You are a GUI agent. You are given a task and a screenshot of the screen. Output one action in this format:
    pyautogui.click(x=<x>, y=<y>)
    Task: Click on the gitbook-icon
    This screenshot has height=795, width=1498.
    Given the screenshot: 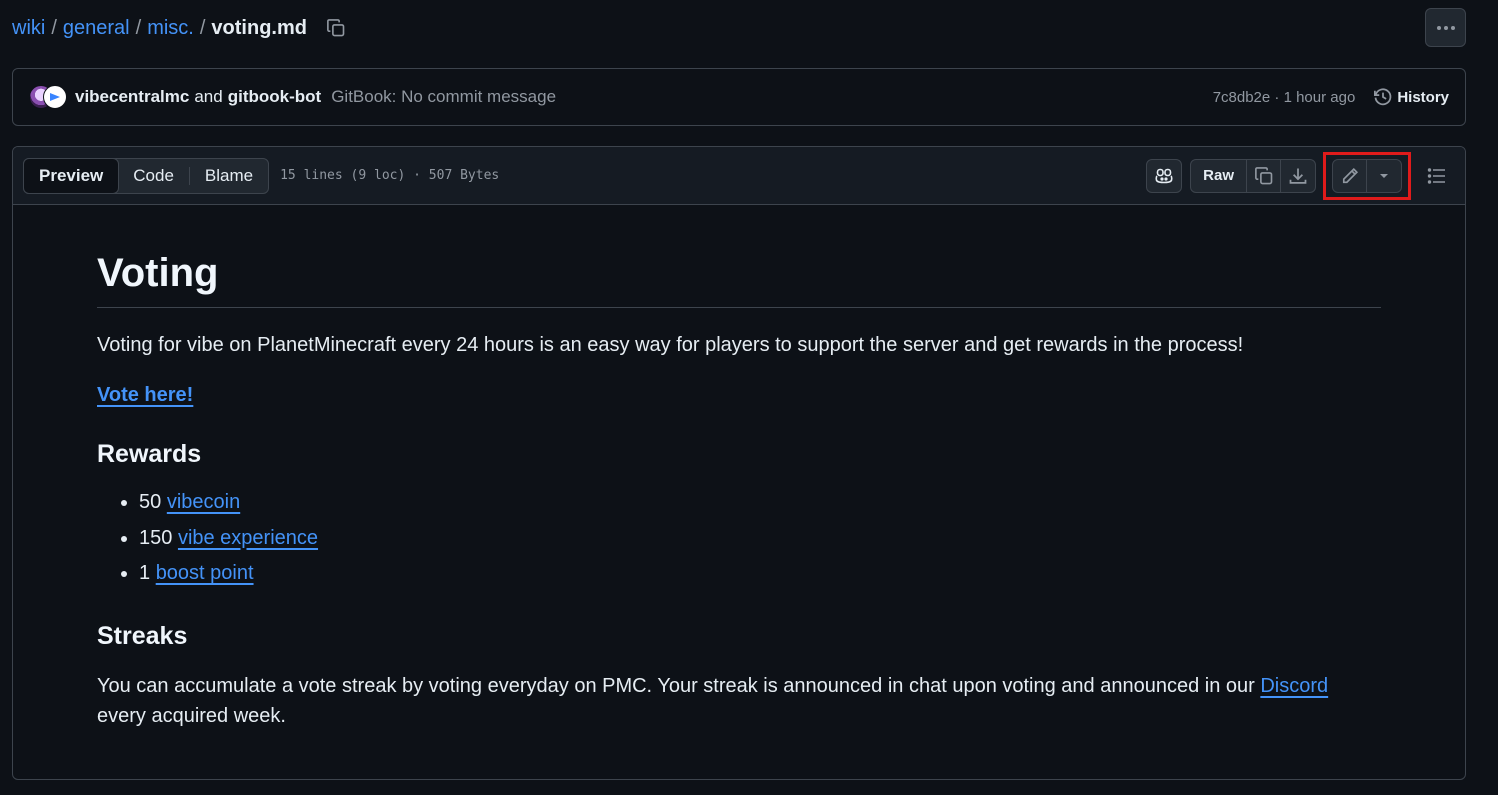 What is the action you would take?
    pyautogui.click(x=55, y=97)
    